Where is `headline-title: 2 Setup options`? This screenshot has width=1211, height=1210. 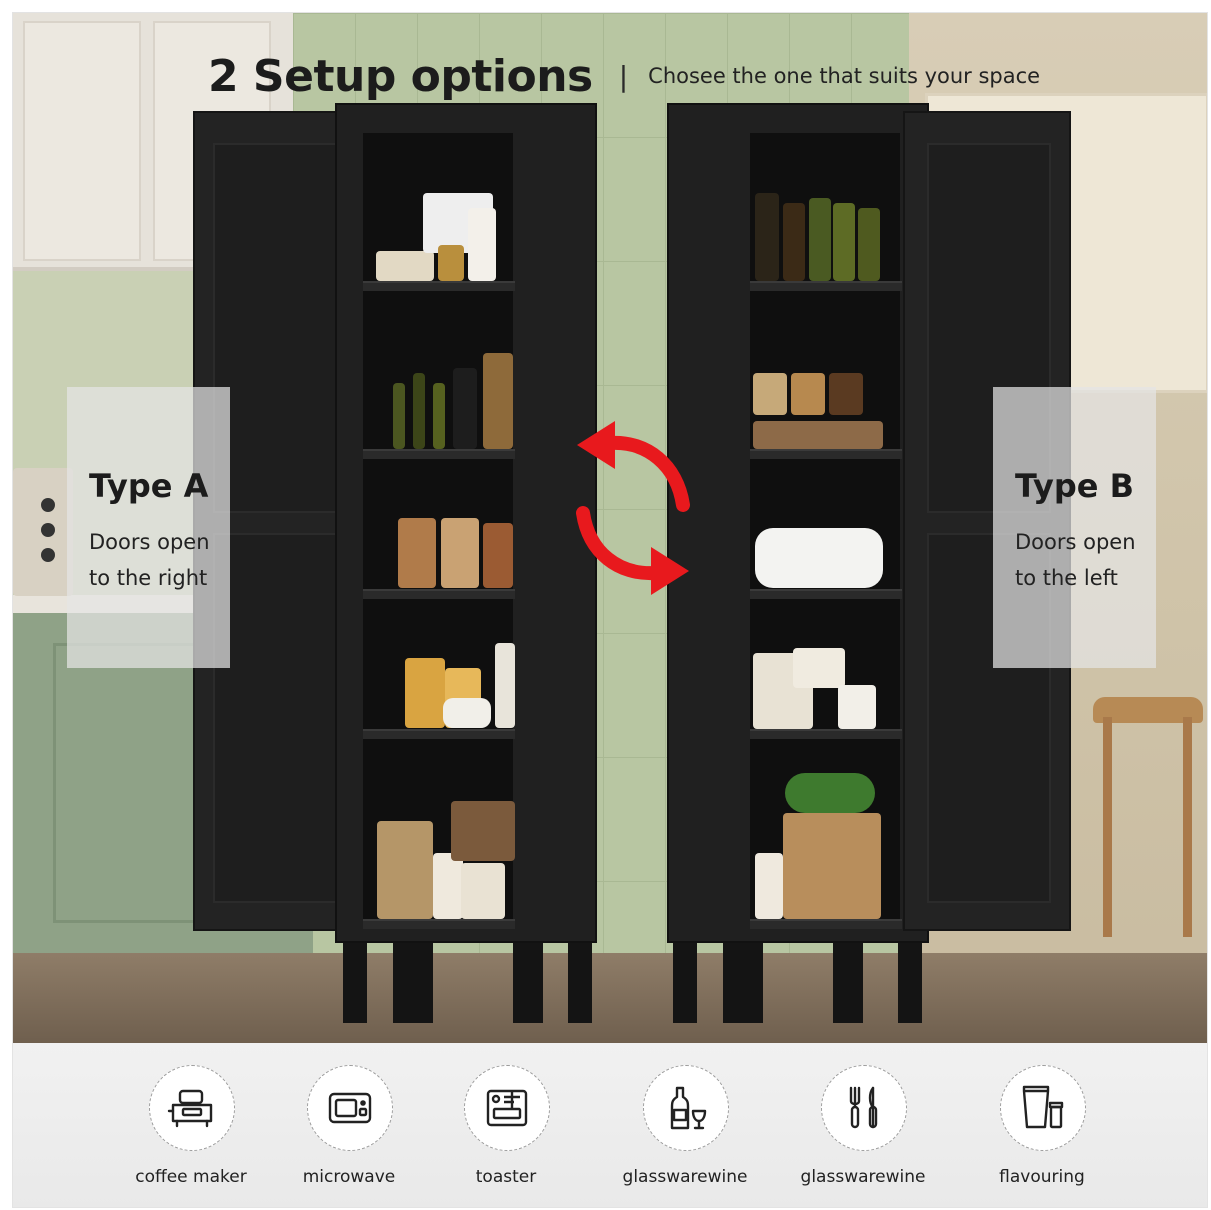 headline-title: 2 Setup options is located at coordinates (400, 76).